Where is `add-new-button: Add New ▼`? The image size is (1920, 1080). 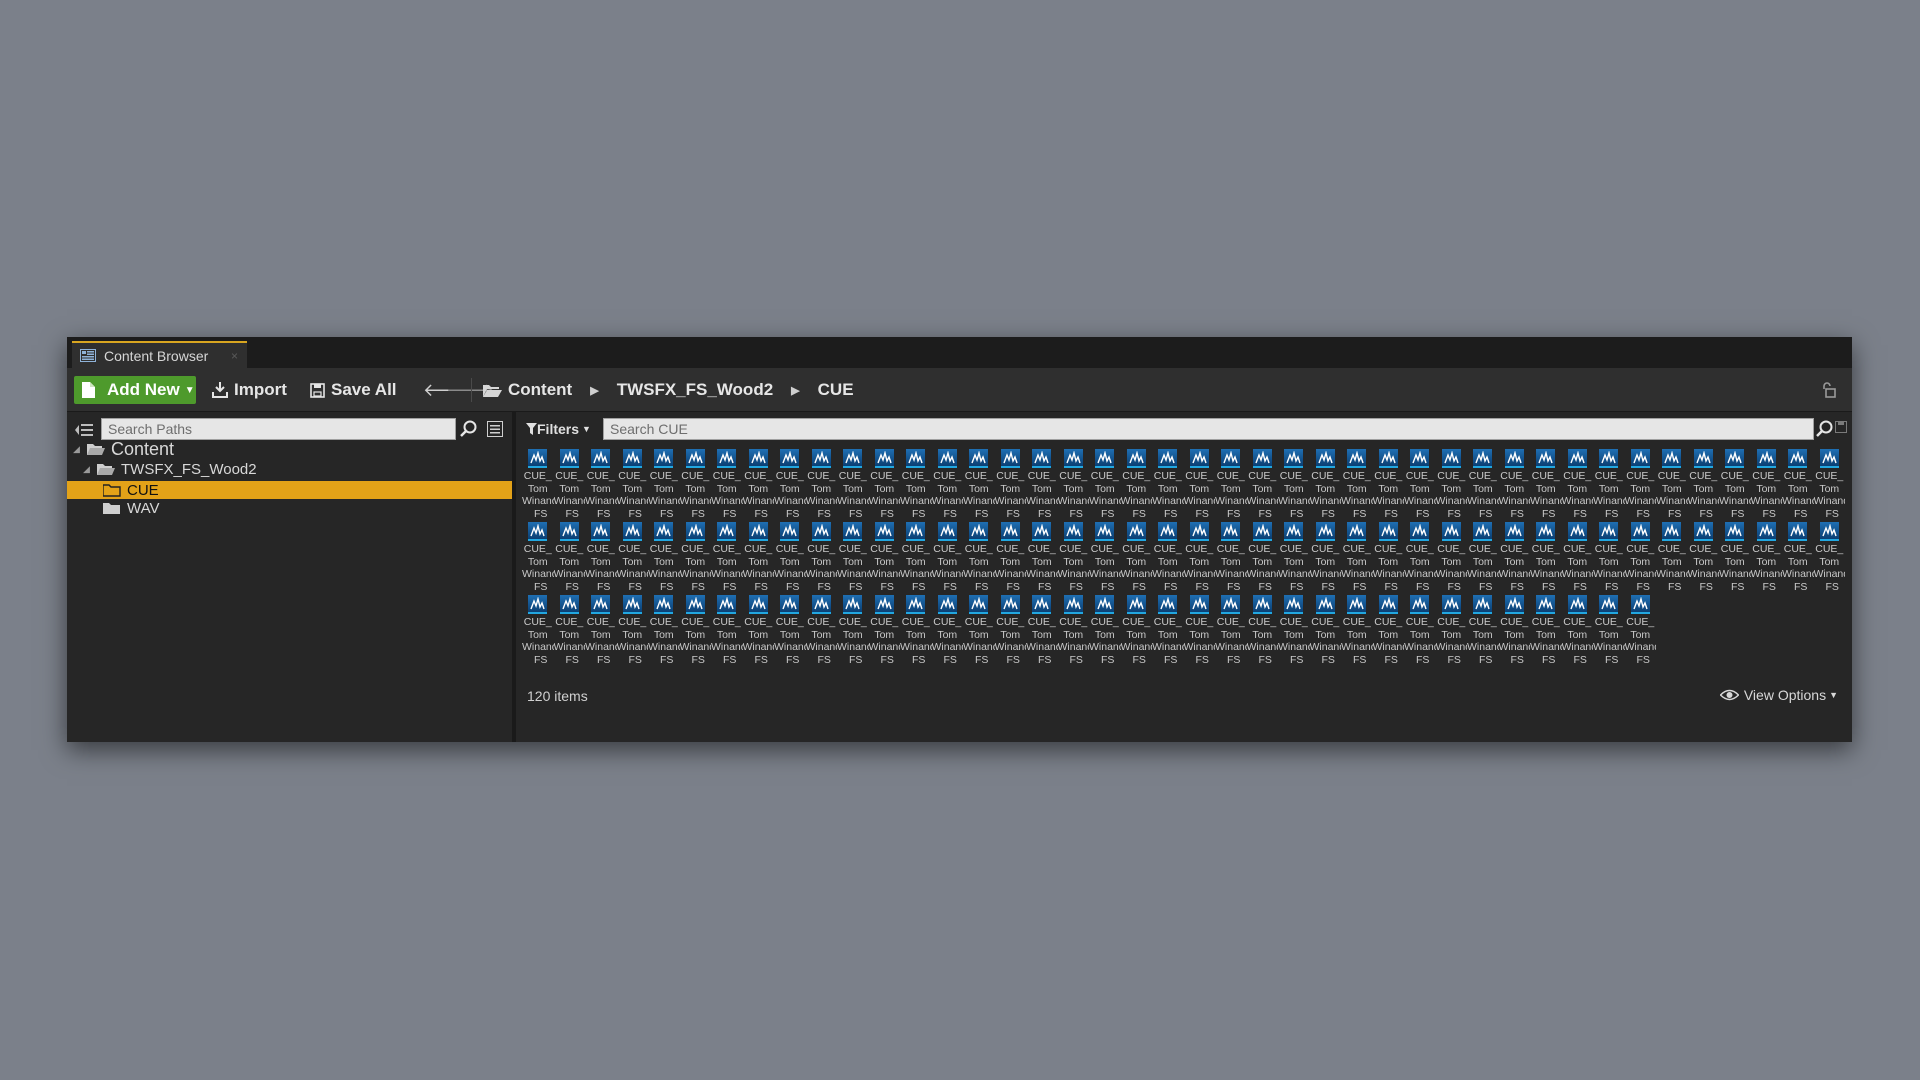 add-new-button: Add New ▼ is located at coordinates (135, 390).